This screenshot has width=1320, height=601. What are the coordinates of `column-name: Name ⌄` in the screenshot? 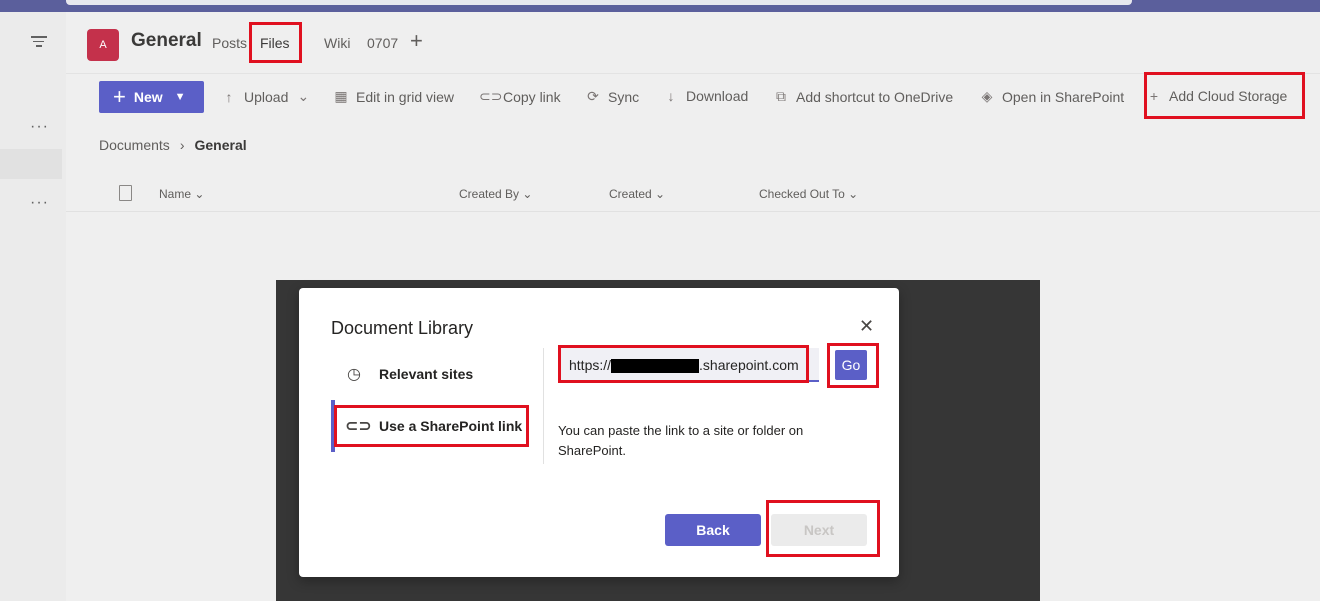 It's located at (181, 194).